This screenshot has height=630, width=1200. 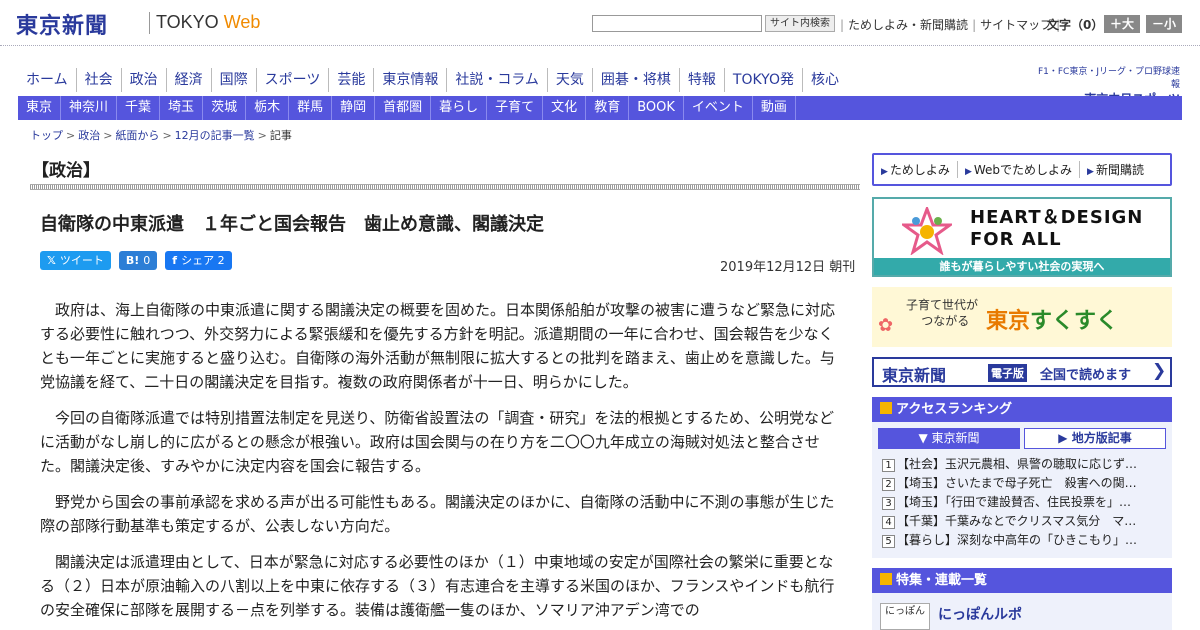 What do you see at coordinates (908, 25) in the screenshot?
I see `trial-subscribe-link: ためしよみ・新聞購読` at bounding box center [908, 25].